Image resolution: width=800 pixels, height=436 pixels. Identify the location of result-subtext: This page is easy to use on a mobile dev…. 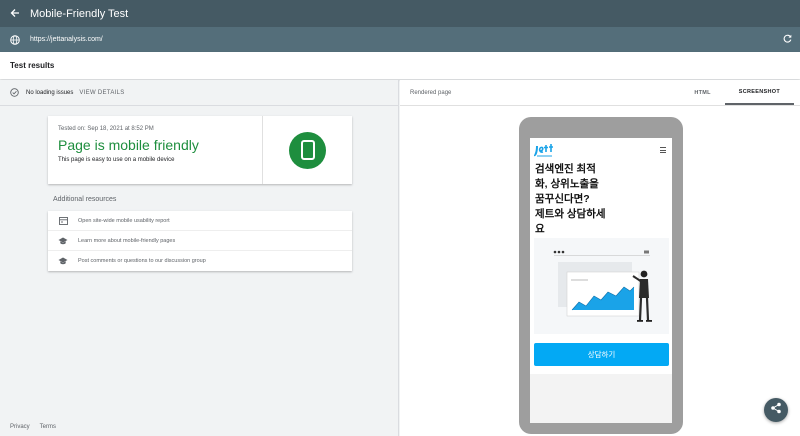
(116, 160).